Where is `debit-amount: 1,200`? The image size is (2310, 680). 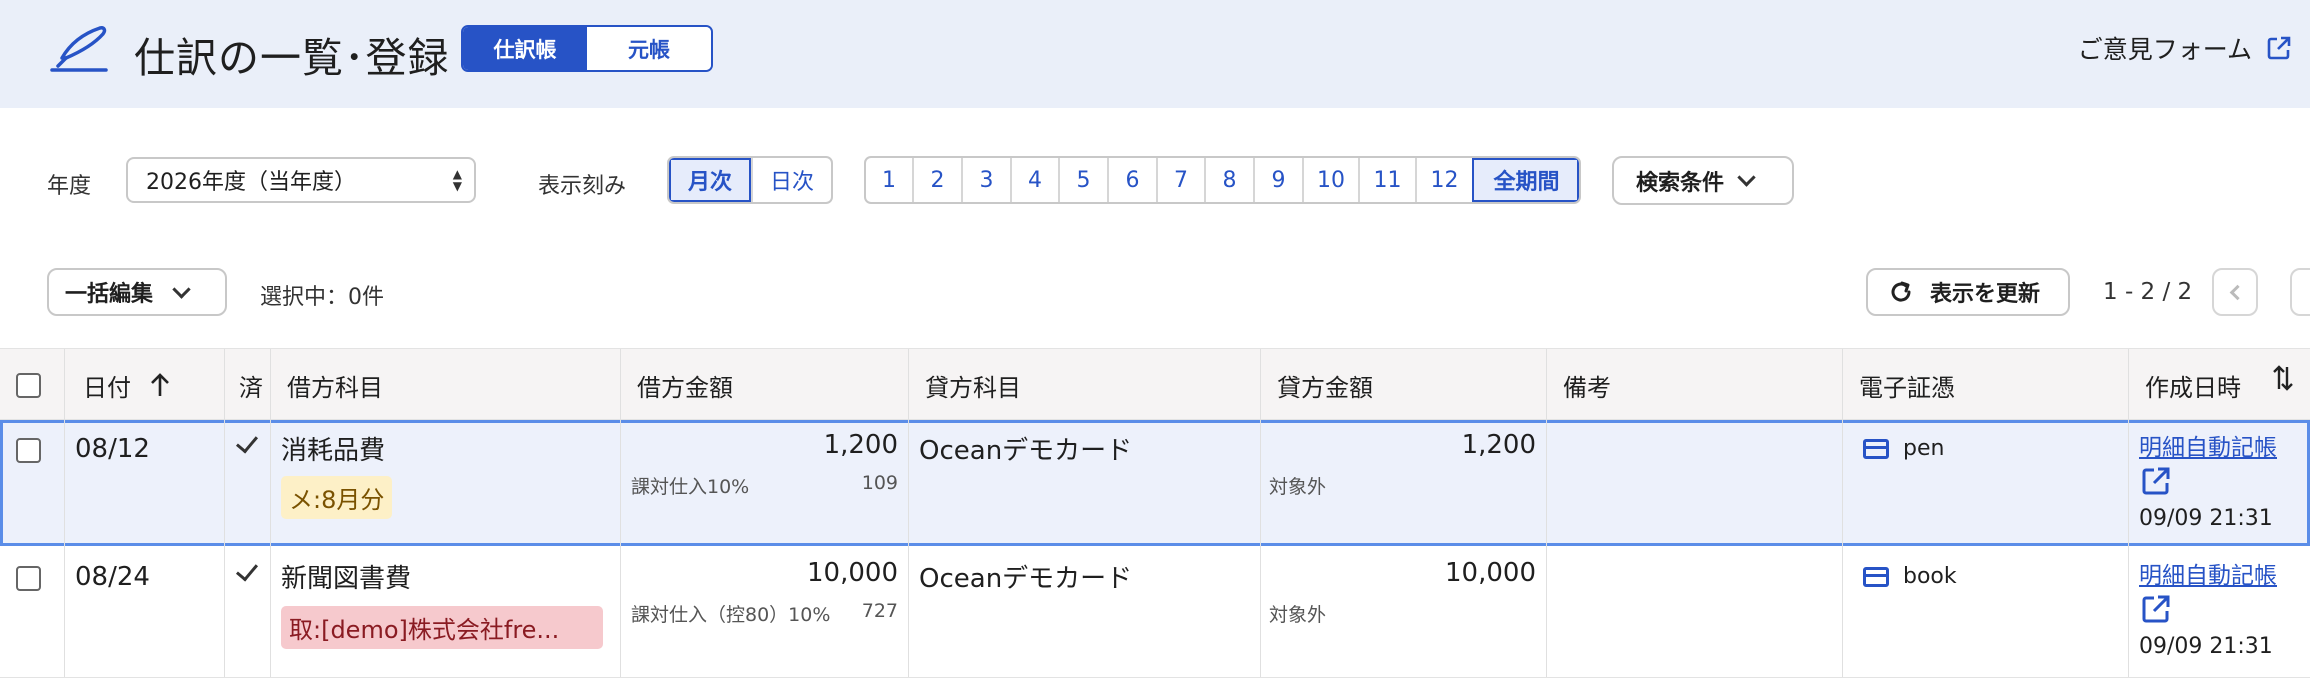 debit-amount: 1,200 is located at coordinates (860, 445).